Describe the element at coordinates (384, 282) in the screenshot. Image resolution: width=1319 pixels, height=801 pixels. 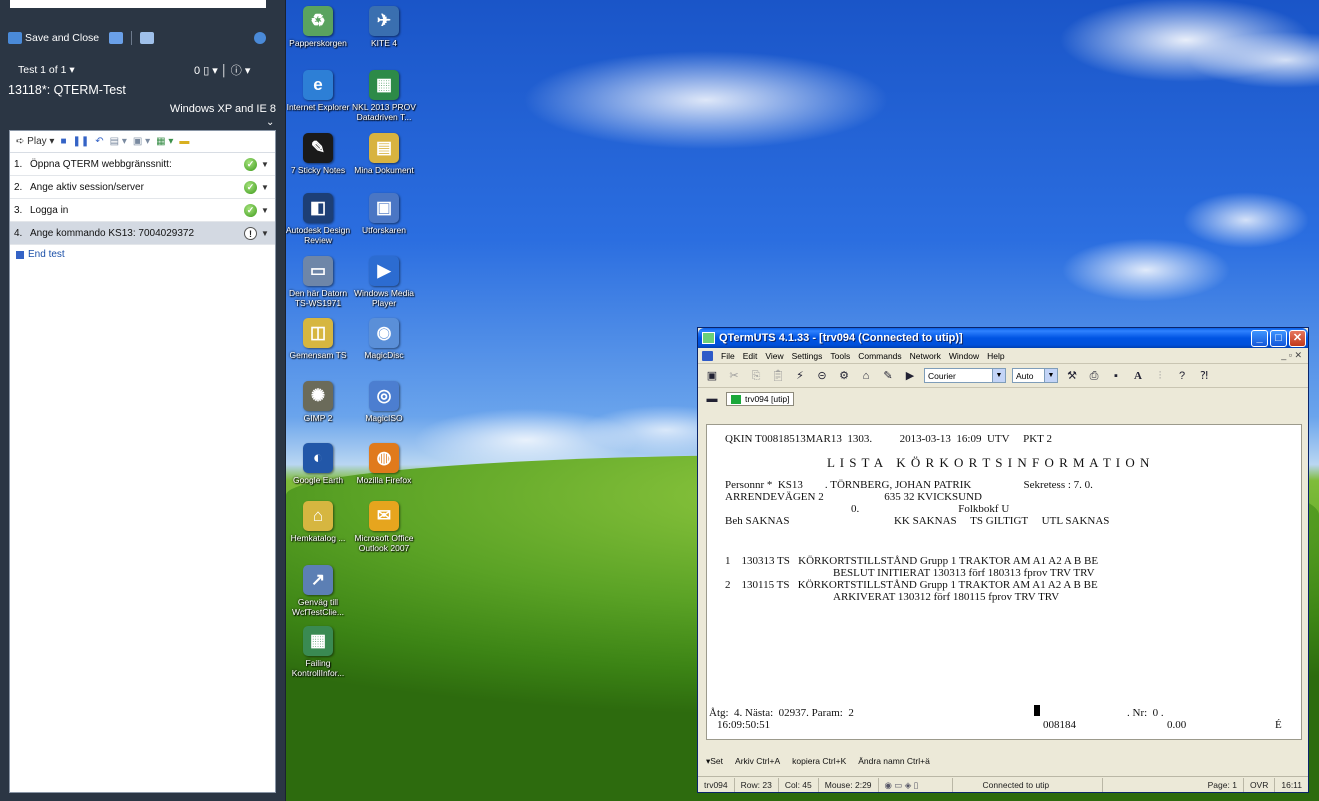
I see `desktop-icon-media-player: ▶ Windows Media Player` at that location.